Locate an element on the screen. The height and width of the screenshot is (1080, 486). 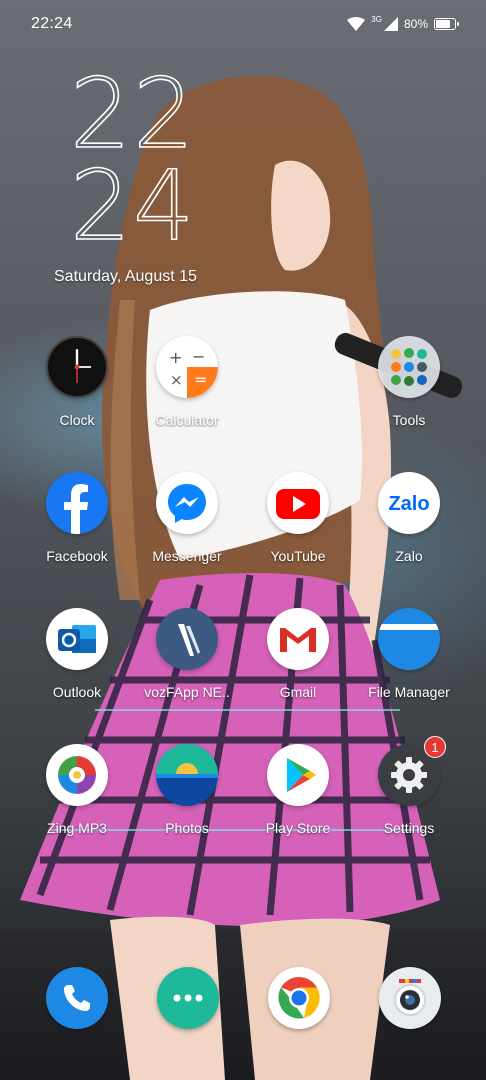
zalo-logo-text: Zalo is located at coordinates (408, 504).